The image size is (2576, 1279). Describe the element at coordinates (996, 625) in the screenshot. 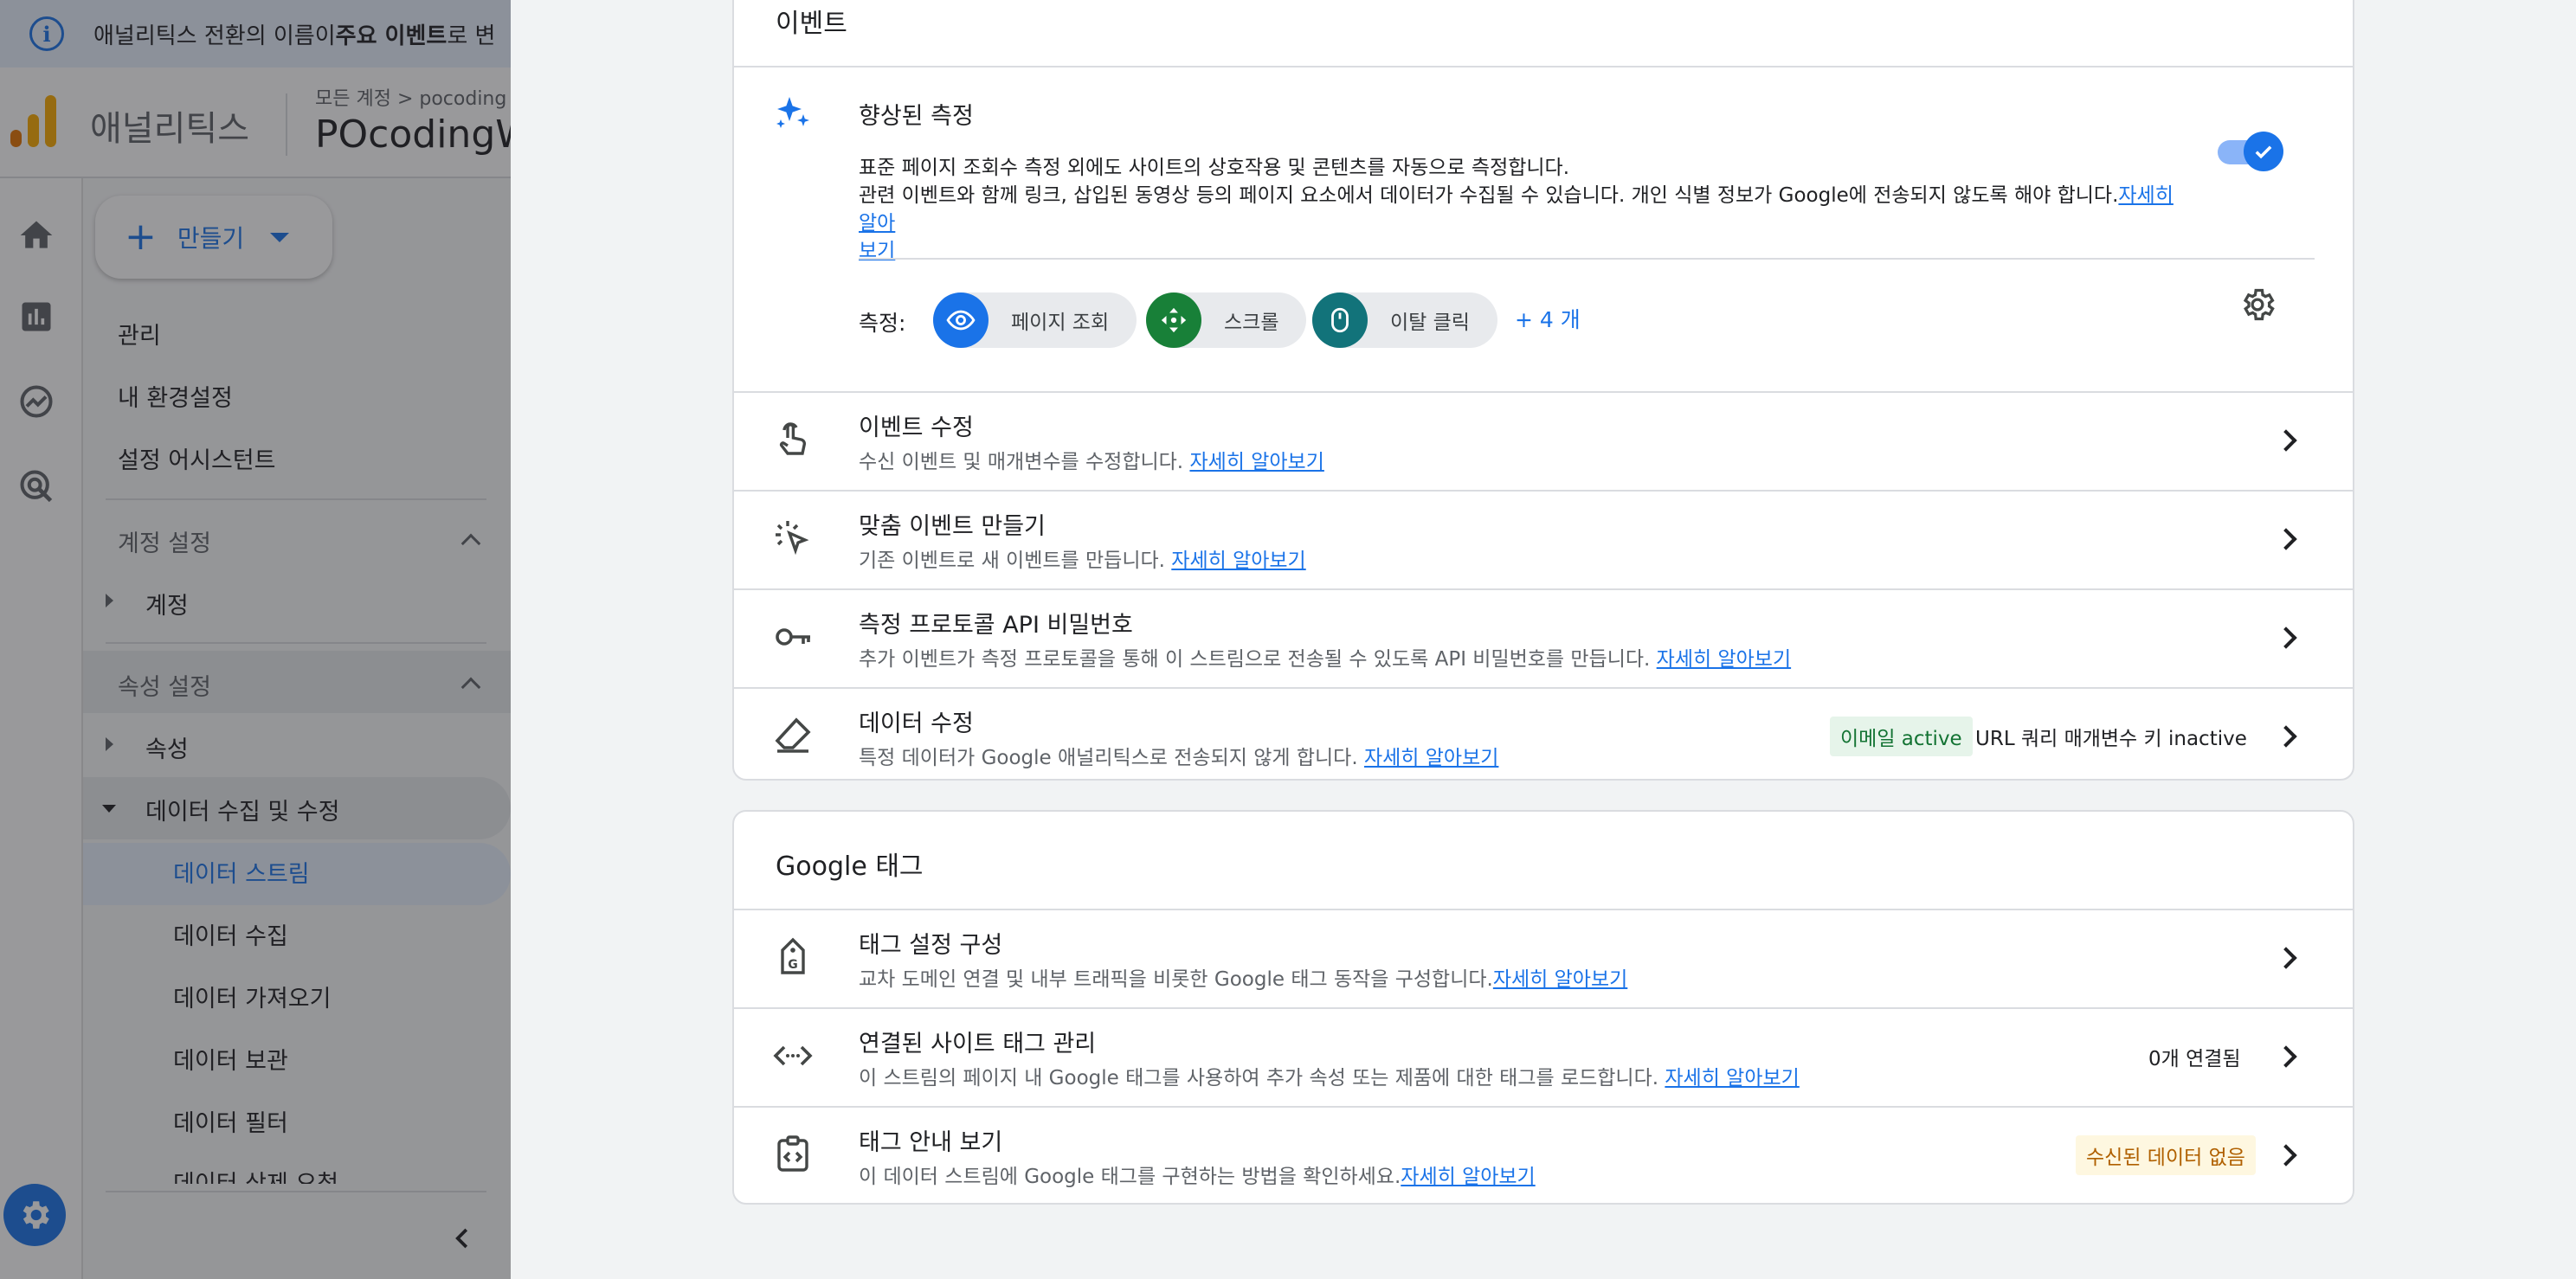

I see `row-title: 측정 프로토콜 API 비밀번호` at that location.